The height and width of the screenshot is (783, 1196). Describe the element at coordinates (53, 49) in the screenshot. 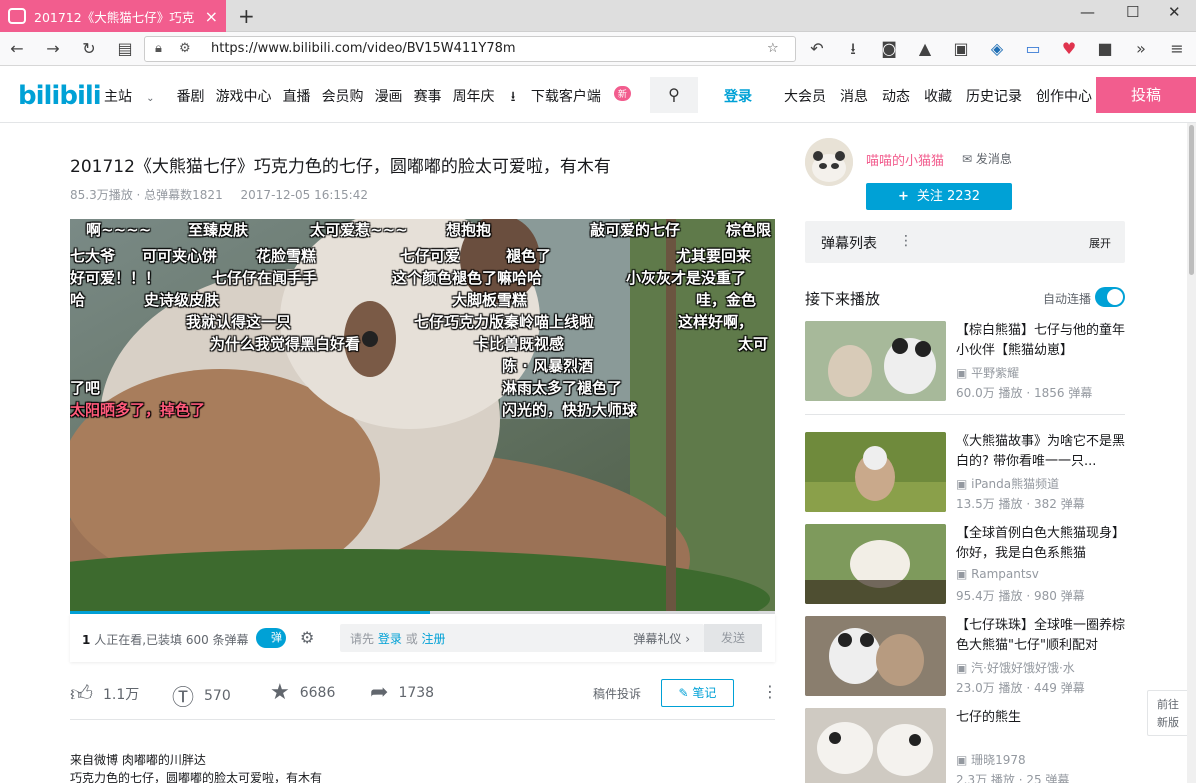

I see `forward-icon: →` at that location.